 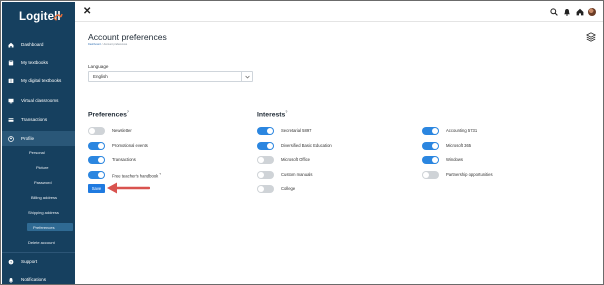 I want to click on custom-manuals-toggle, so click(x=265, y=175).